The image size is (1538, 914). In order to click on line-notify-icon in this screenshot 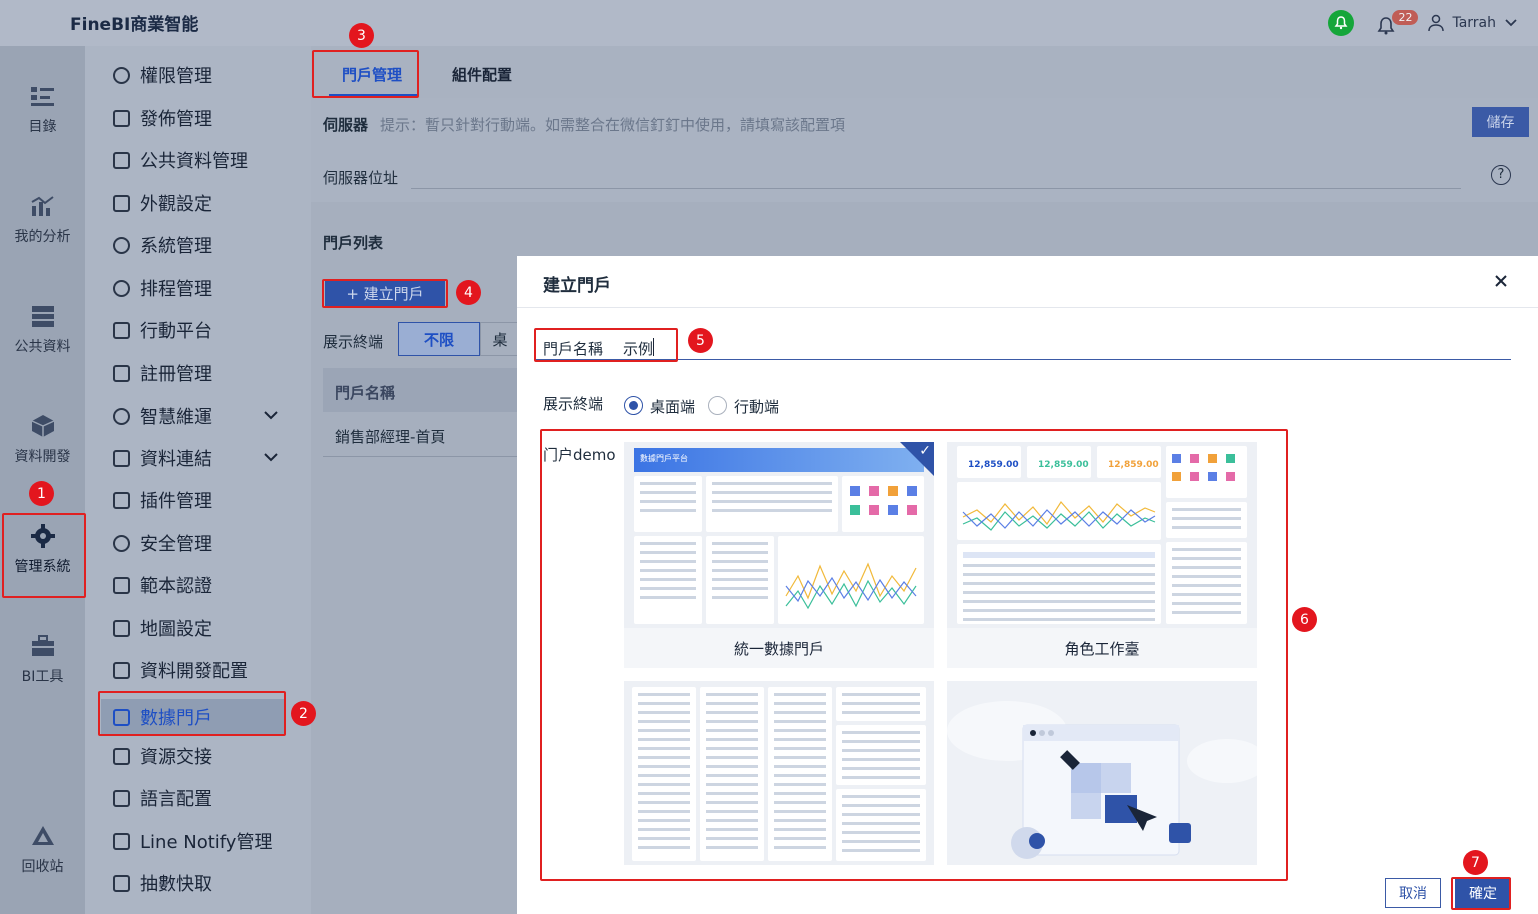, I will do `click(121, 841)`.